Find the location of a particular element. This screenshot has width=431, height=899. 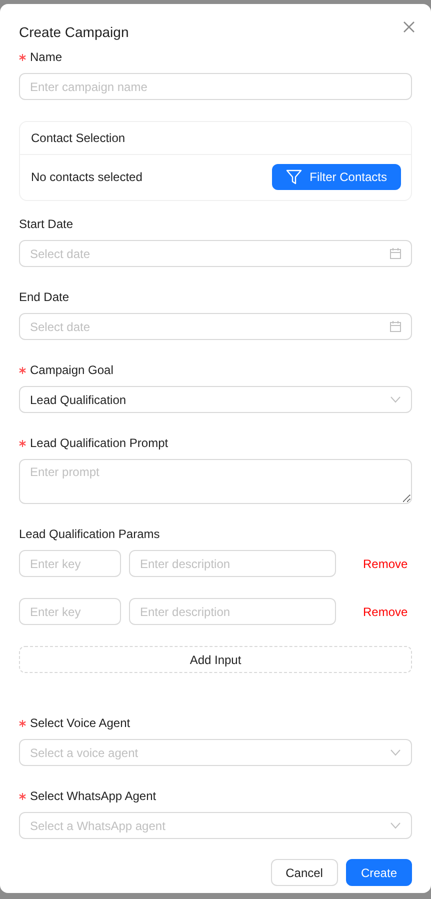

close-button is located at coordinates (409, 27).